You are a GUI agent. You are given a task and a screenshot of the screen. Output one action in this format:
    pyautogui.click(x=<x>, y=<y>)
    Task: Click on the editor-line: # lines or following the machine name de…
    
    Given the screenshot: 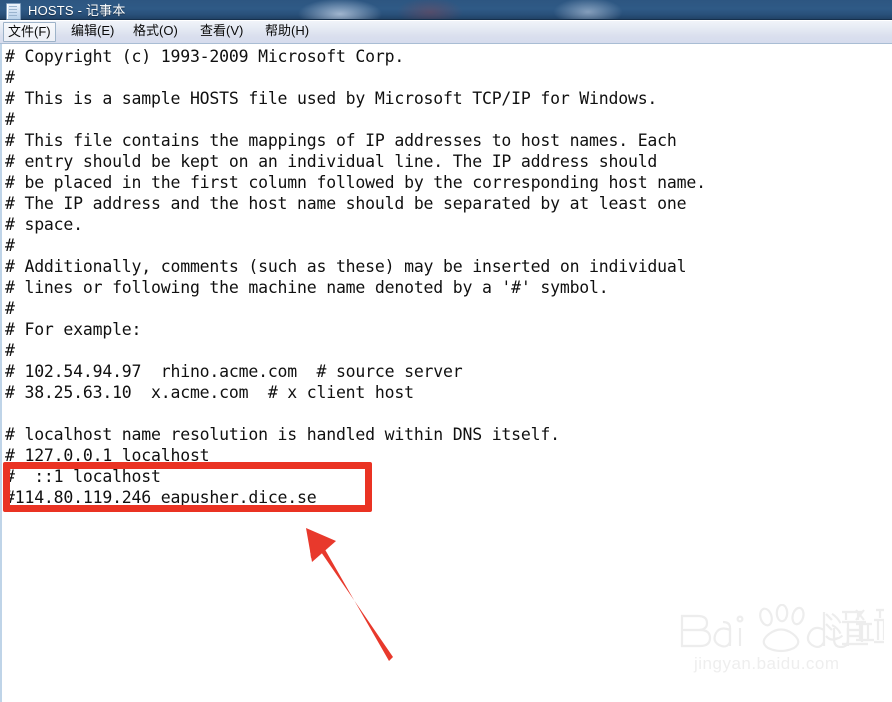 What is the action you would take?
    pyautogui.click(x=307, y=287)
    